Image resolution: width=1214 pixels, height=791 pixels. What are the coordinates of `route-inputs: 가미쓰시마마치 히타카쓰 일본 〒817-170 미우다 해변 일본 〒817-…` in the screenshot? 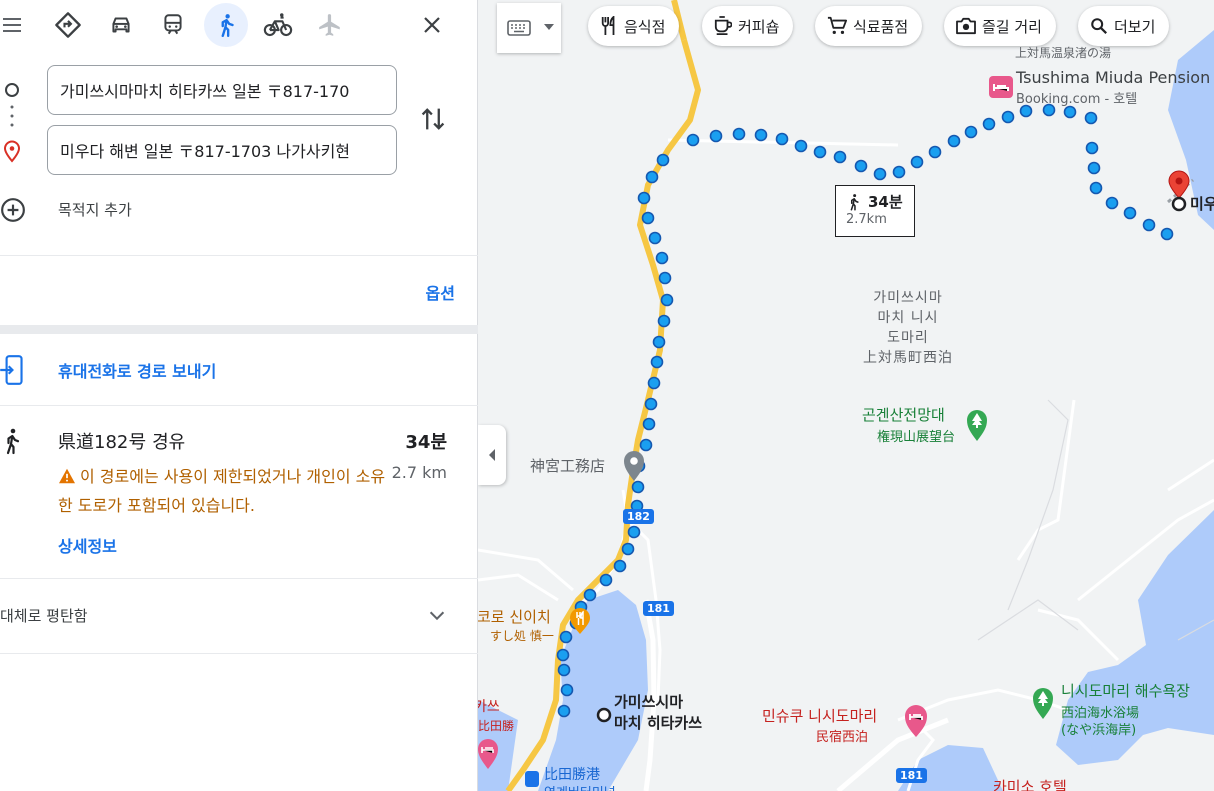 It's located at (239, 127).